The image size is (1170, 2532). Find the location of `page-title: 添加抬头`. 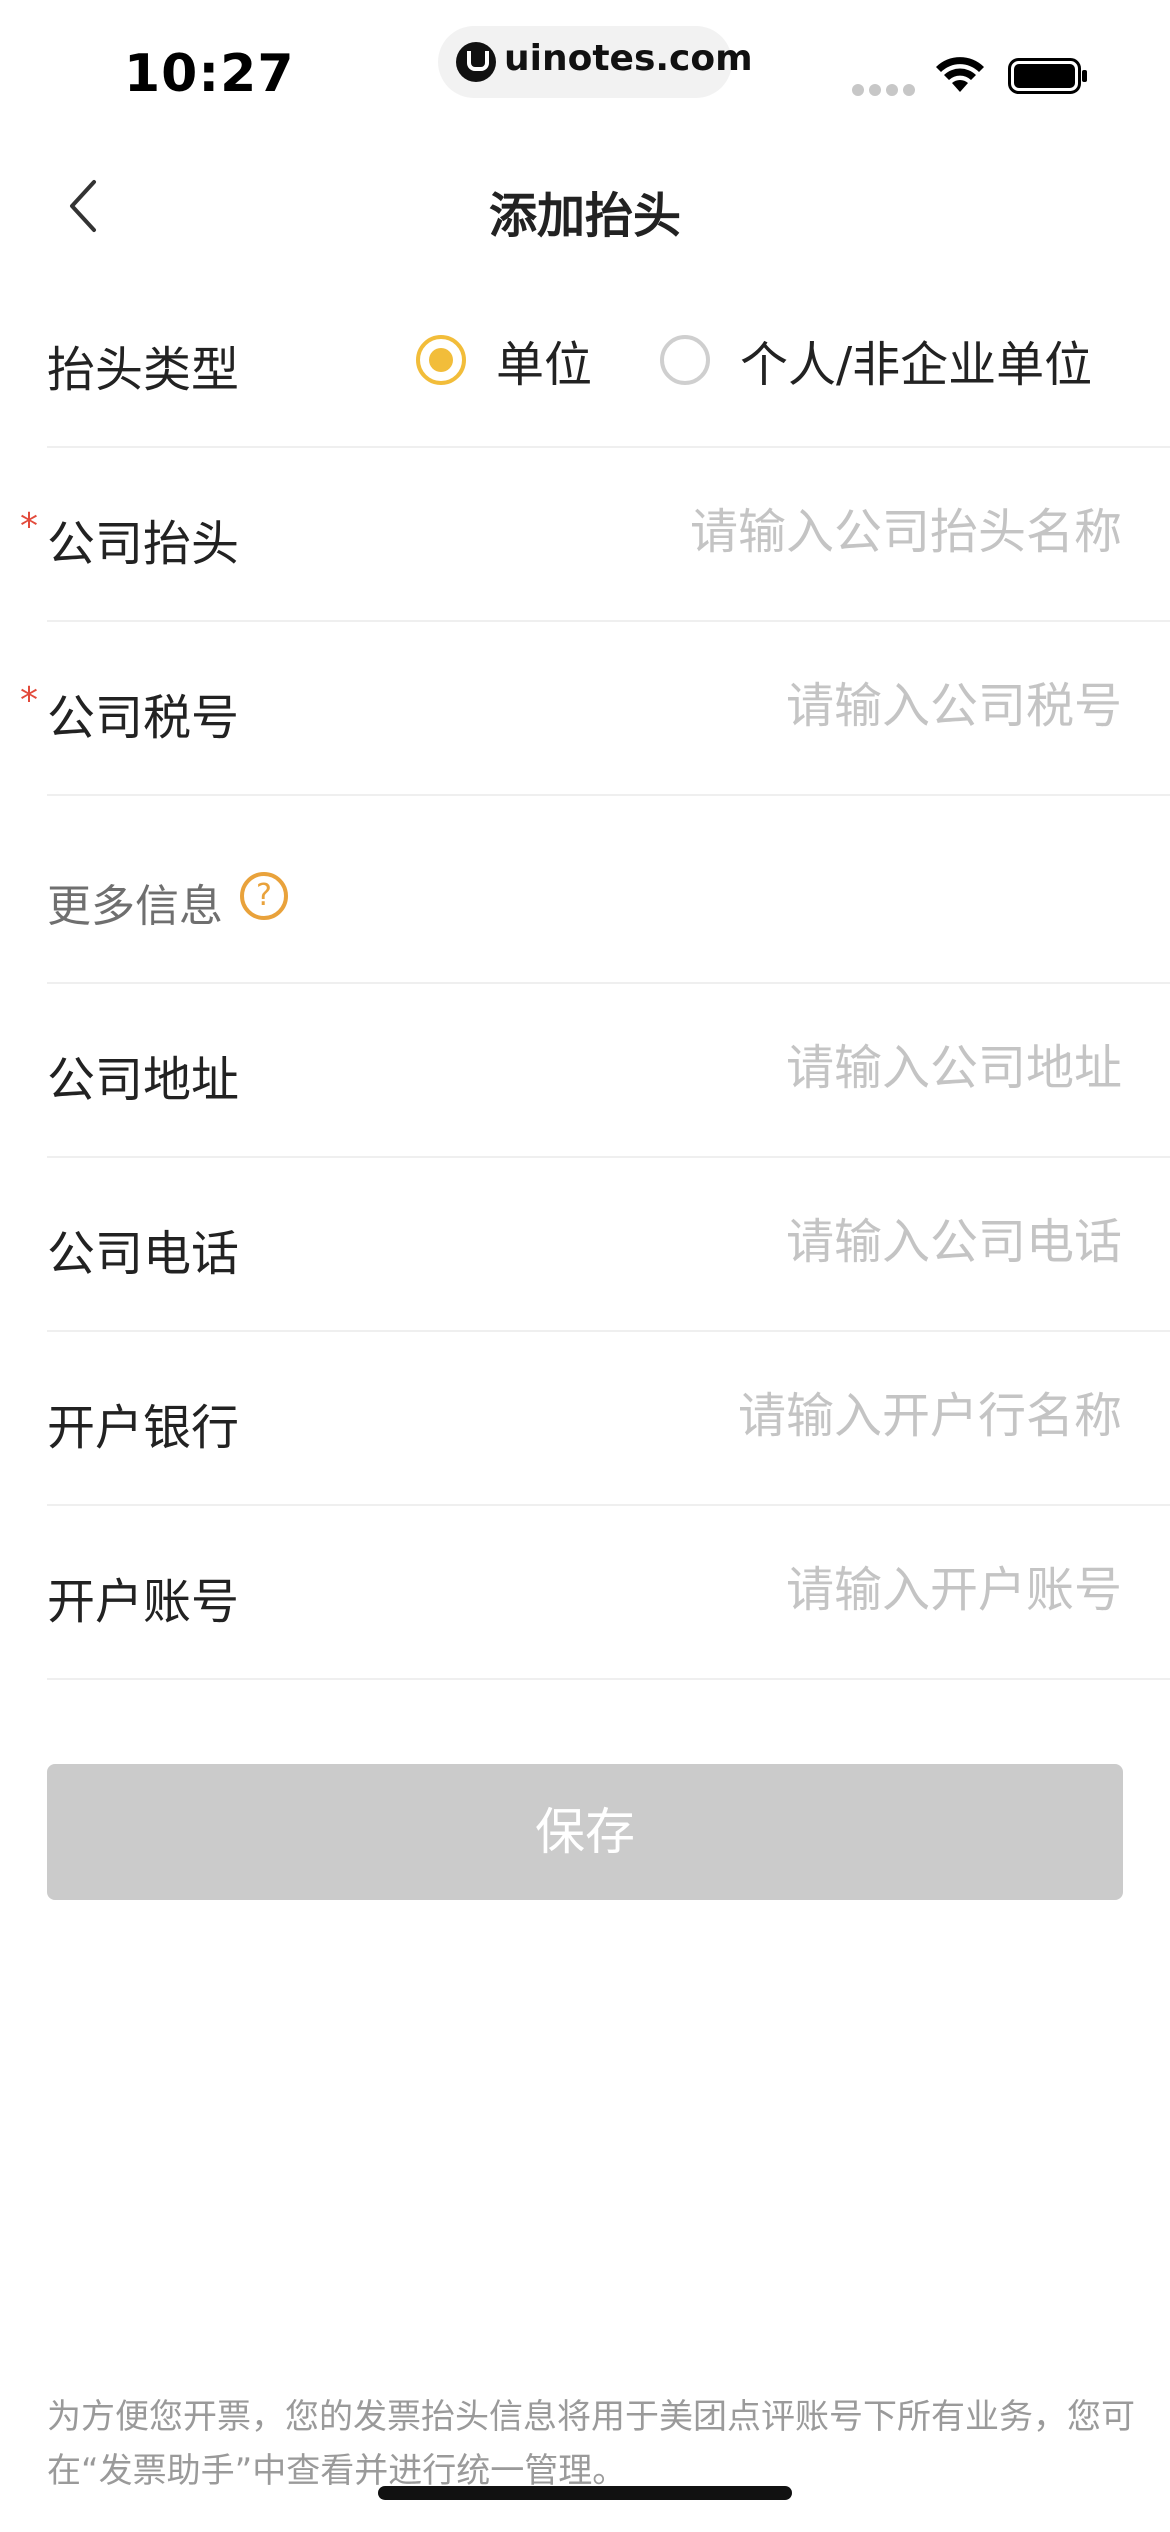

page-title: 添加抬头 is located at coordinates (584, 216).